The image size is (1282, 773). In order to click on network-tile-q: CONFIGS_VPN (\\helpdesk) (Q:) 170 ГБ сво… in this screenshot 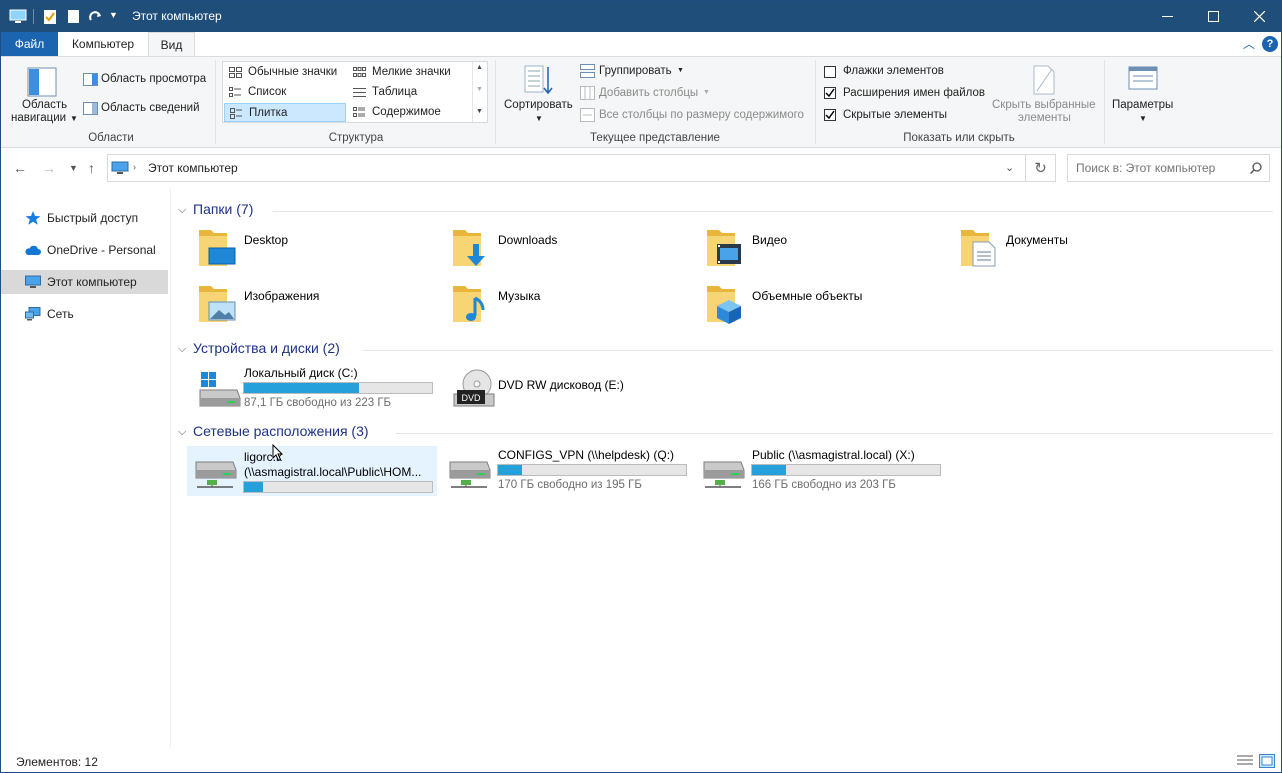, I will do `click(566, 471)`.